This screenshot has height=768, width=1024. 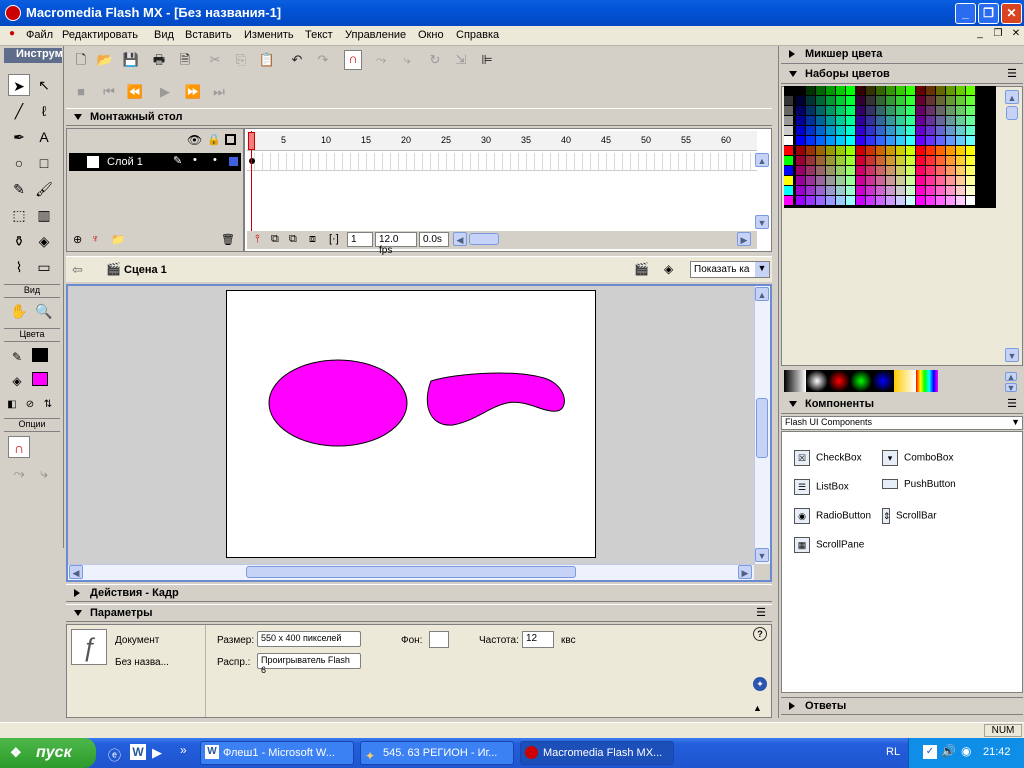 What do you see at coordinates (48, 753) in the screenshot?
I see `start-button: ❖ пуск` at bounding box center [48, 753].